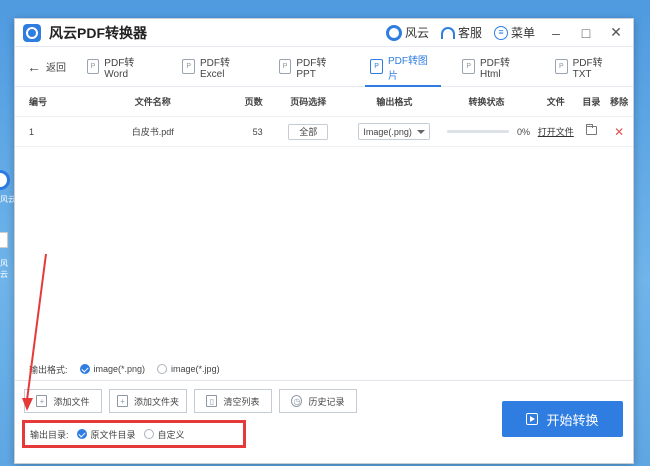 This screenshot has width=650, height=466. I want to click on fengyun-account-button: 风云, so click(407, 32).